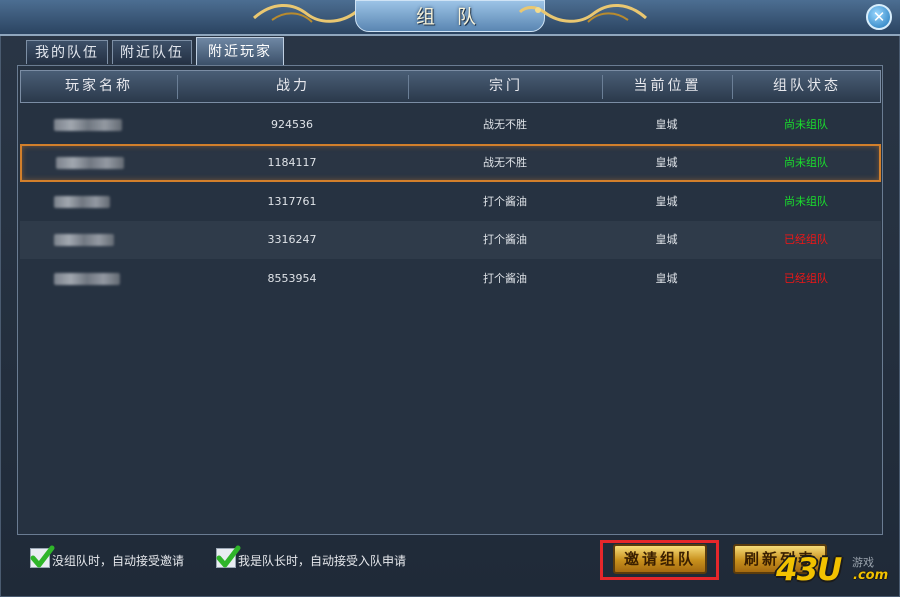 This screenshot has height=597, width=900. I want to click on player-power: 8553954, so click(292, 278).